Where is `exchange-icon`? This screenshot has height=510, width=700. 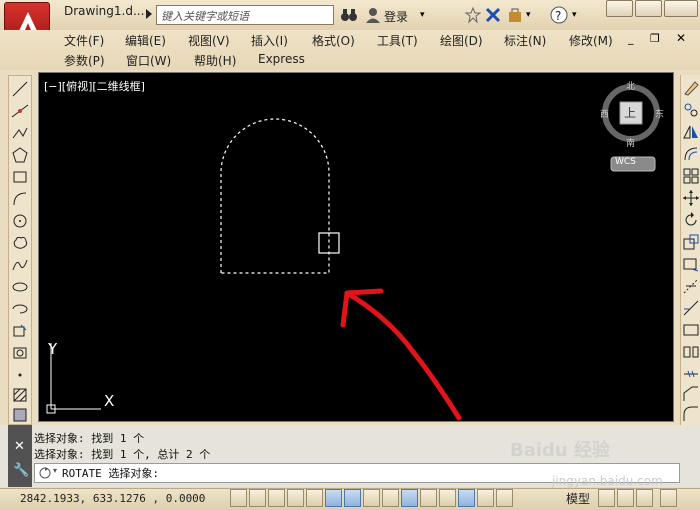 exchange-icon is located at coordinates (493, 15).